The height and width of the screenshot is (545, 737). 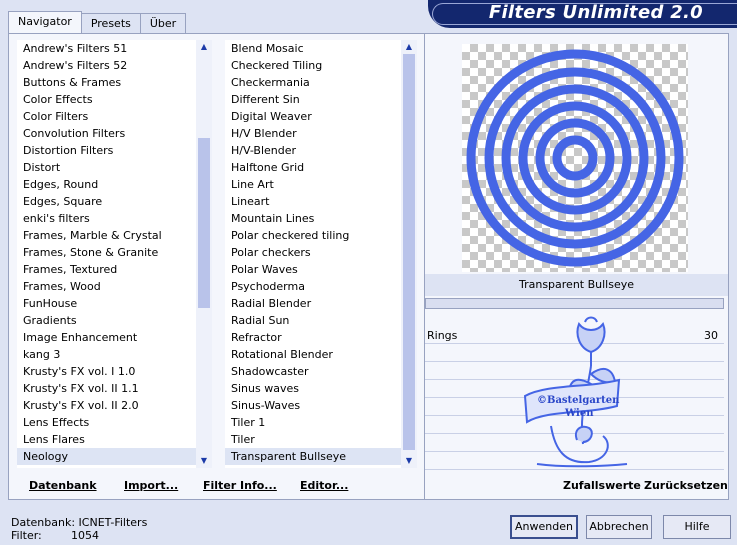 What do you see at coordinates (313, 439) in the screenshot?
I see `filter-item: Tiler` at bounding box center [313, 439].